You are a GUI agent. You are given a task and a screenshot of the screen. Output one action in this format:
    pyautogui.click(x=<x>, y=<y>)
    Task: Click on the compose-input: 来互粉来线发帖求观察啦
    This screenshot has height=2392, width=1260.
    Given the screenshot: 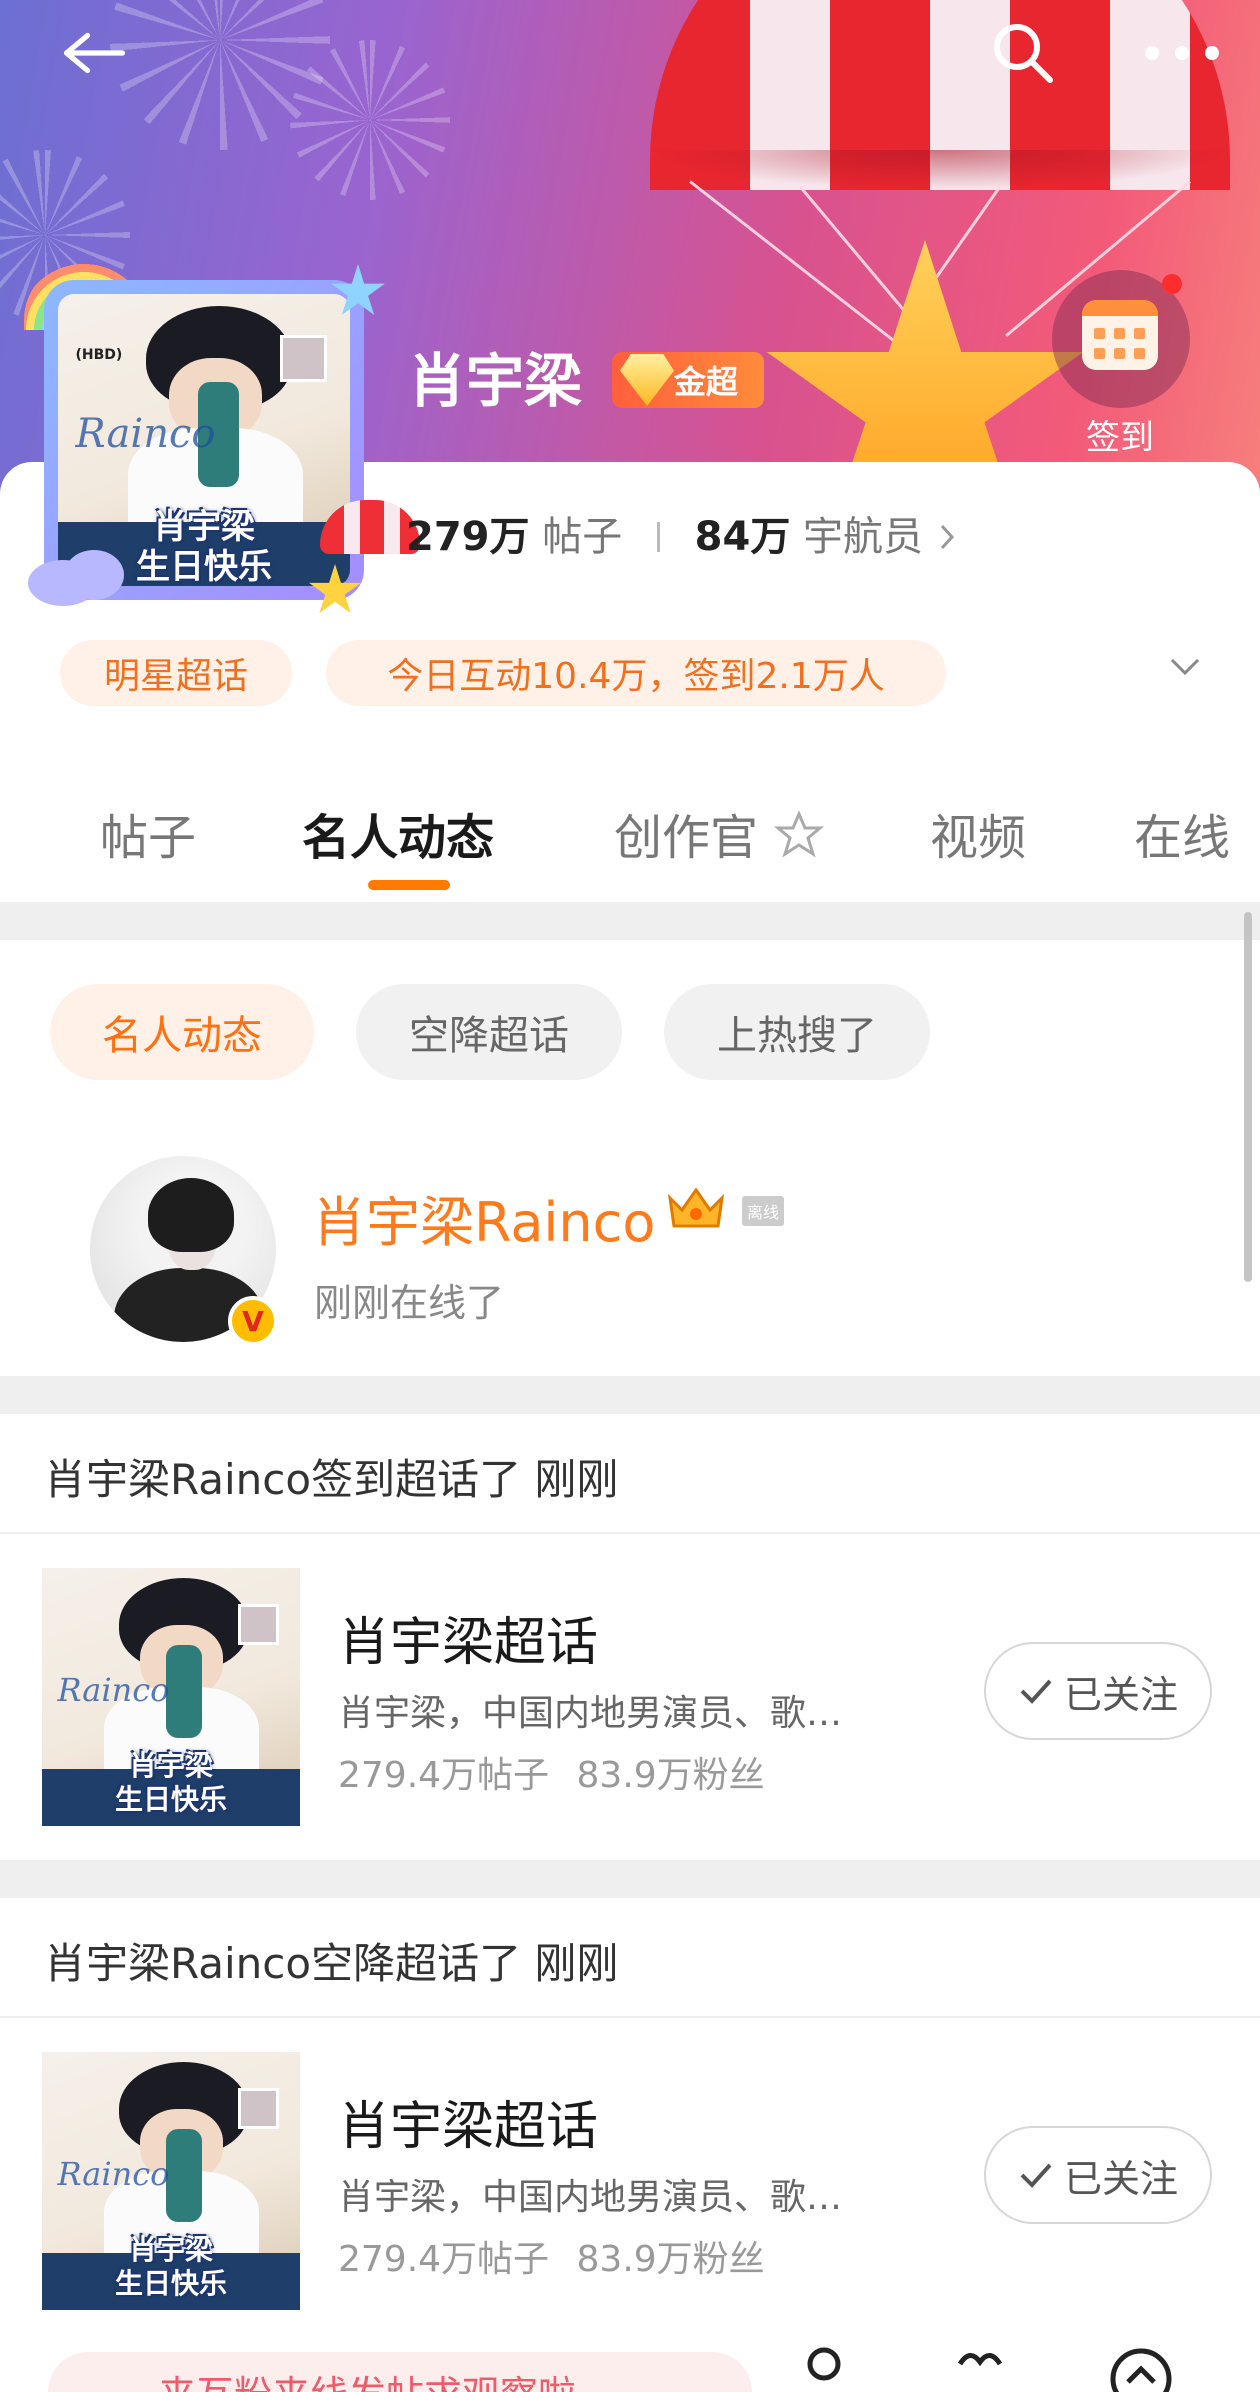 What is the action you would take?
    pyautogui.click(x=400, y=2372)
    